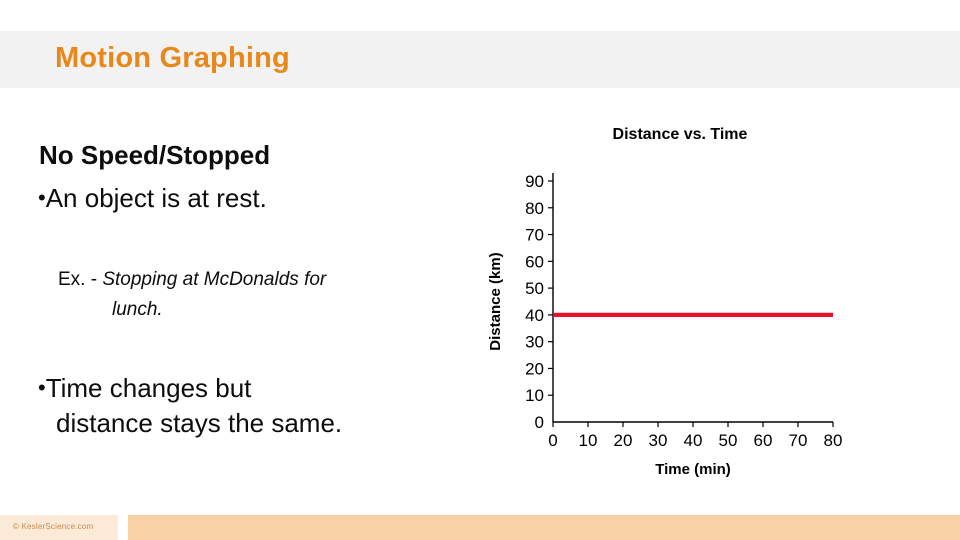  I want to click on bullet-item-at-rest-text: An object is at rest., so click(156, 198).